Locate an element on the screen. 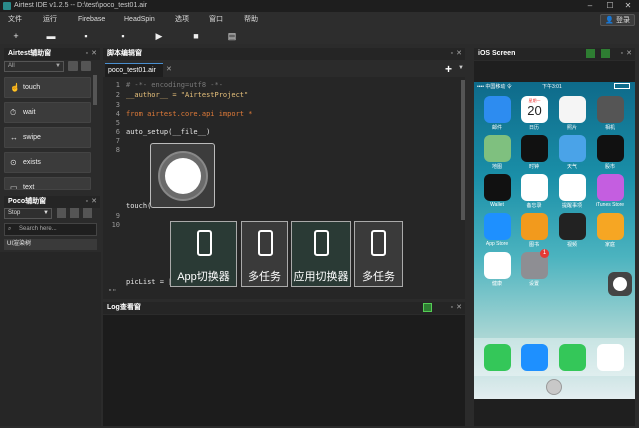 Image resolution: width=639 pixels, height=428 pixels. filter-select: All ▼ is located at coordinates (34, 66).